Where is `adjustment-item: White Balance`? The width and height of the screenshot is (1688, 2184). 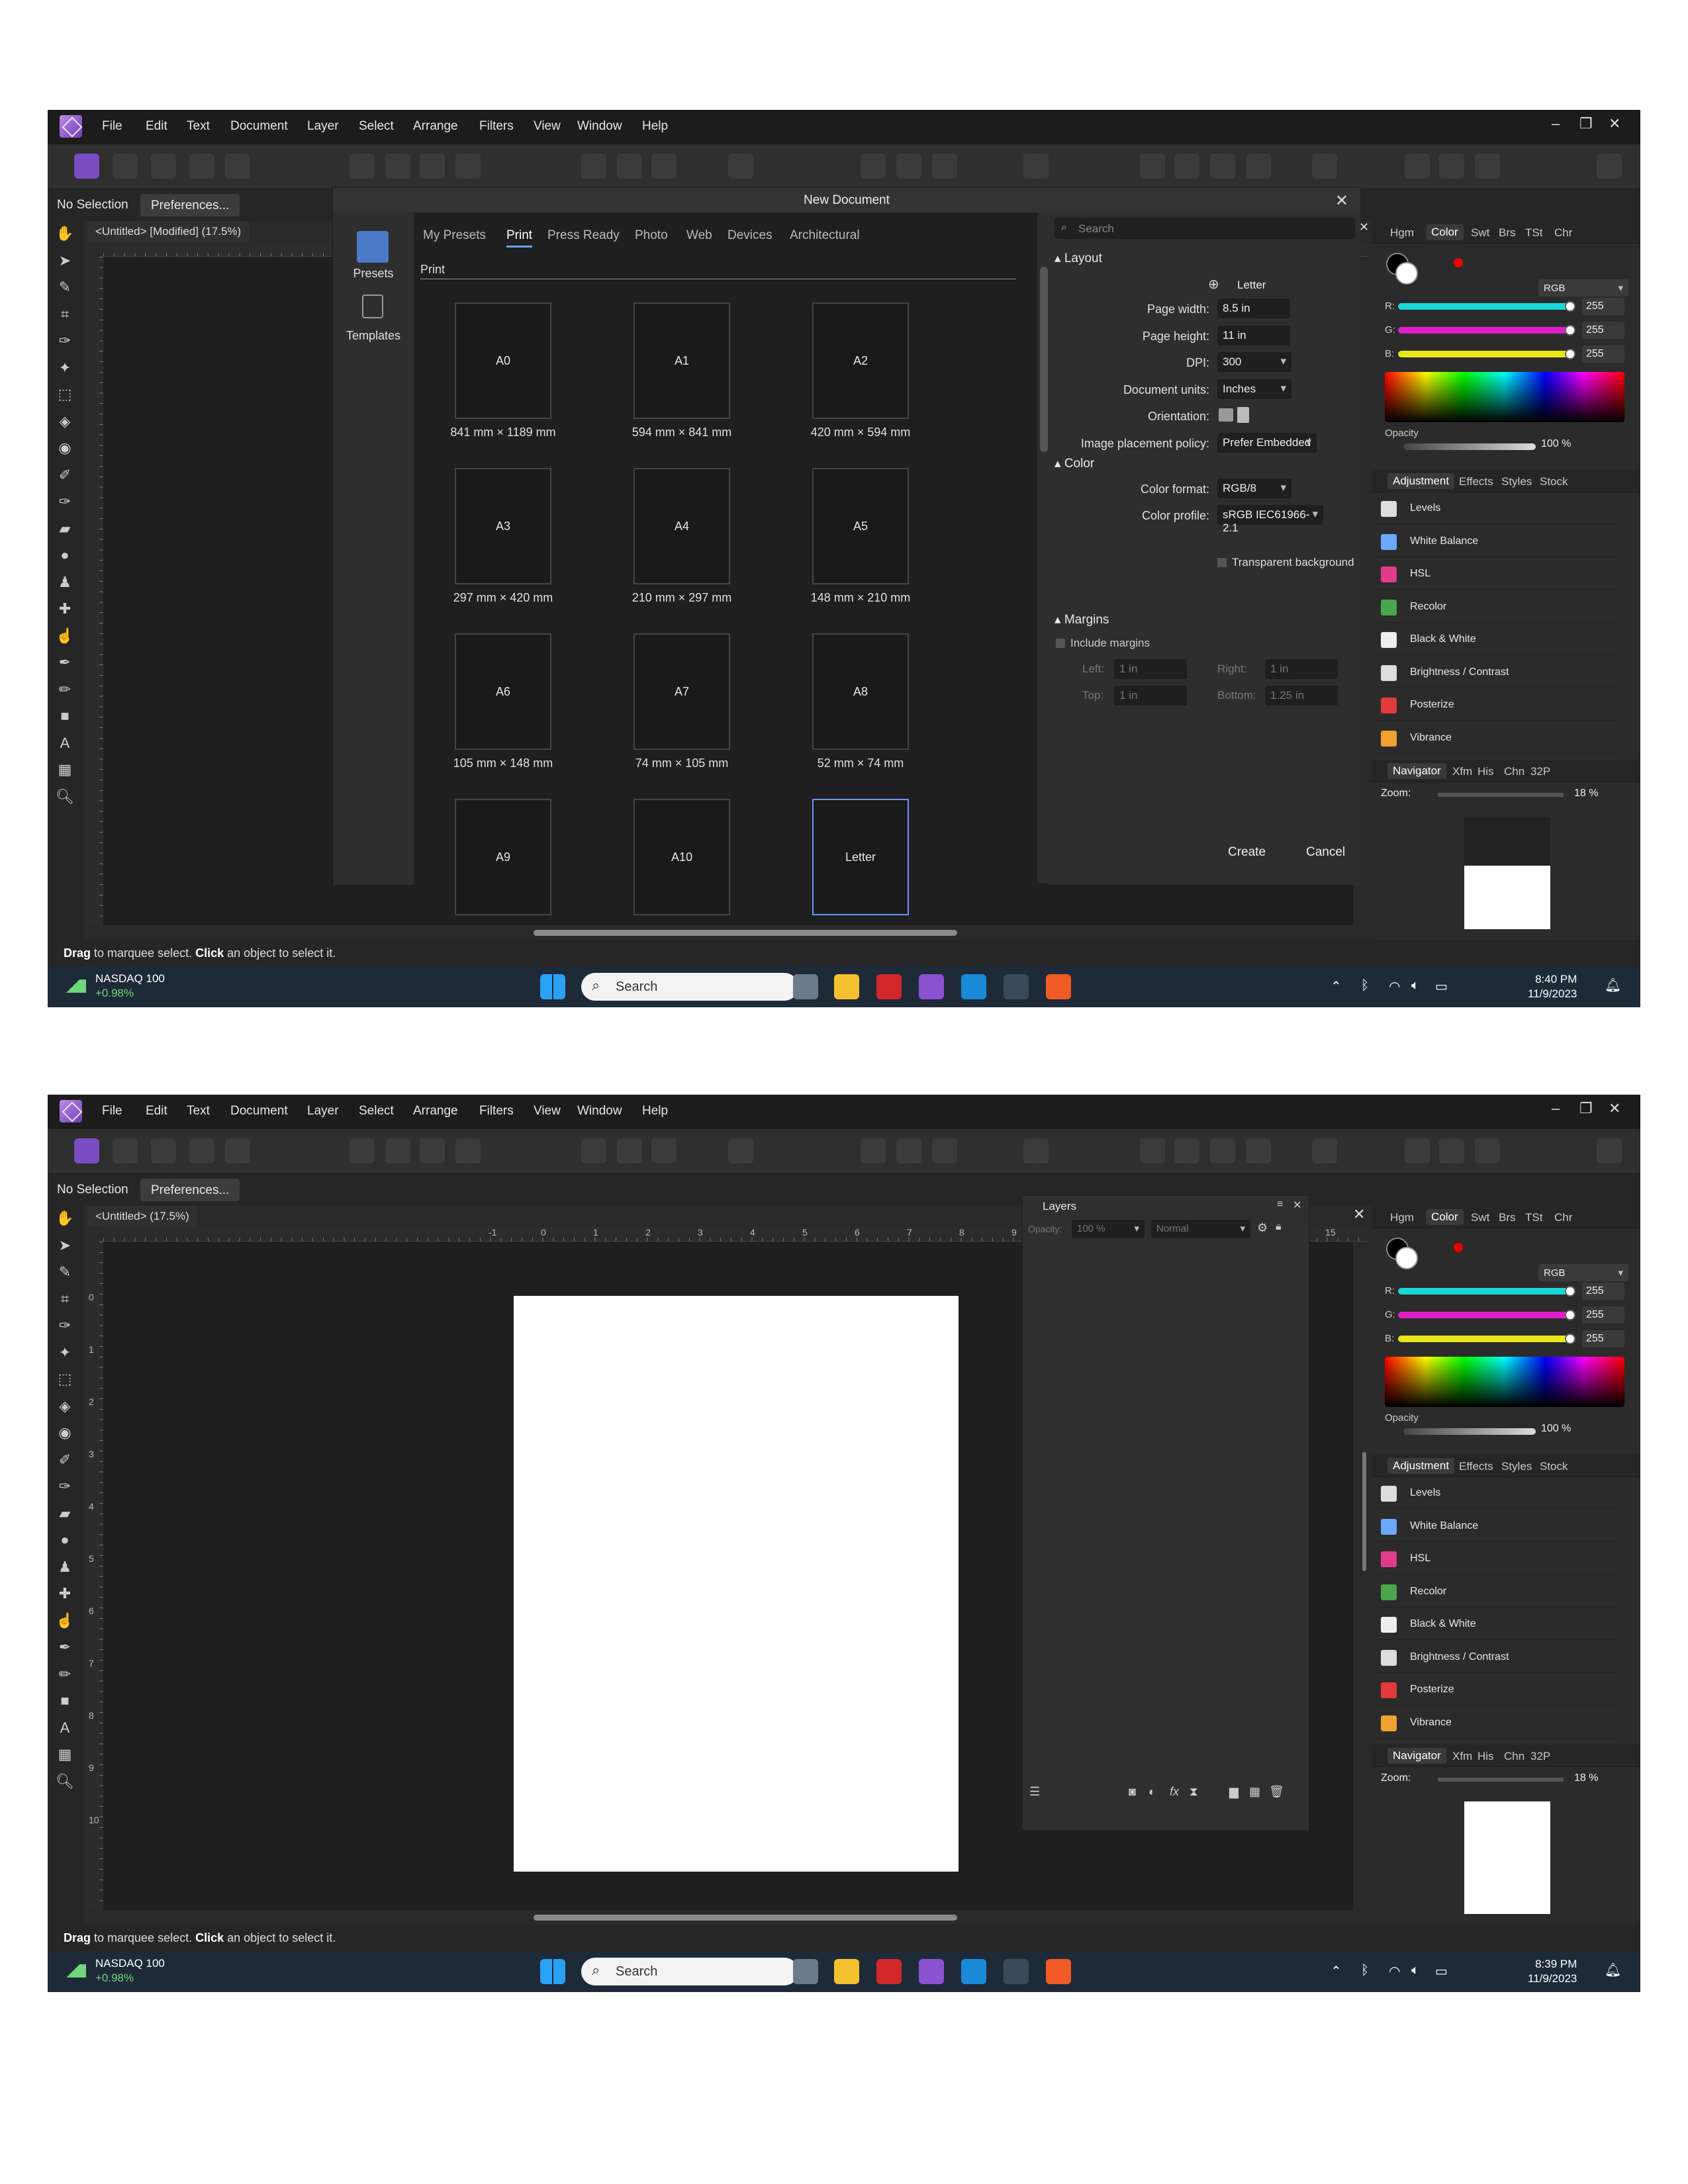 adjustment-item: White Balance is located at coordinates (1497, 541).